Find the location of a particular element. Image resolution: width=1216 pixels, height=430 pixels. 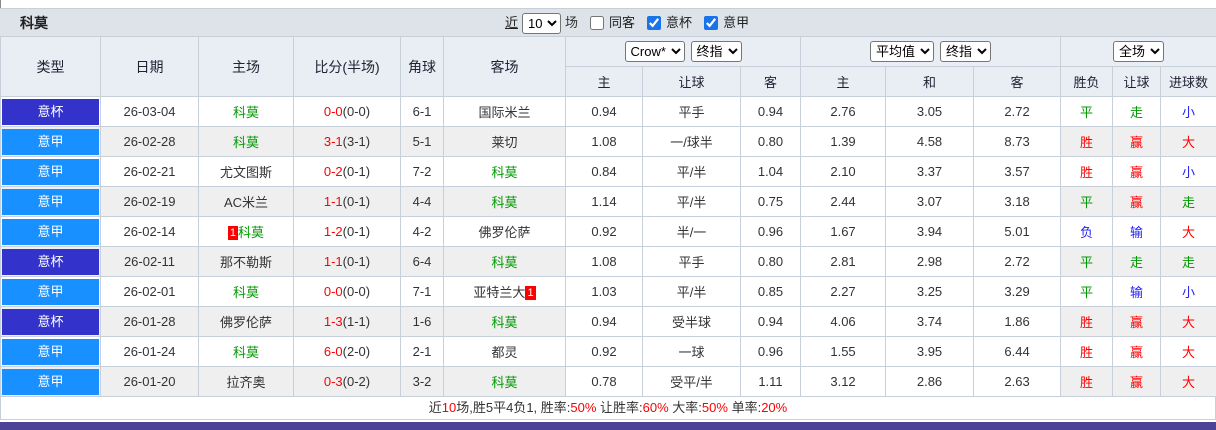

score-cell: 6-0(2-0) is located at coordinates (347, 351).